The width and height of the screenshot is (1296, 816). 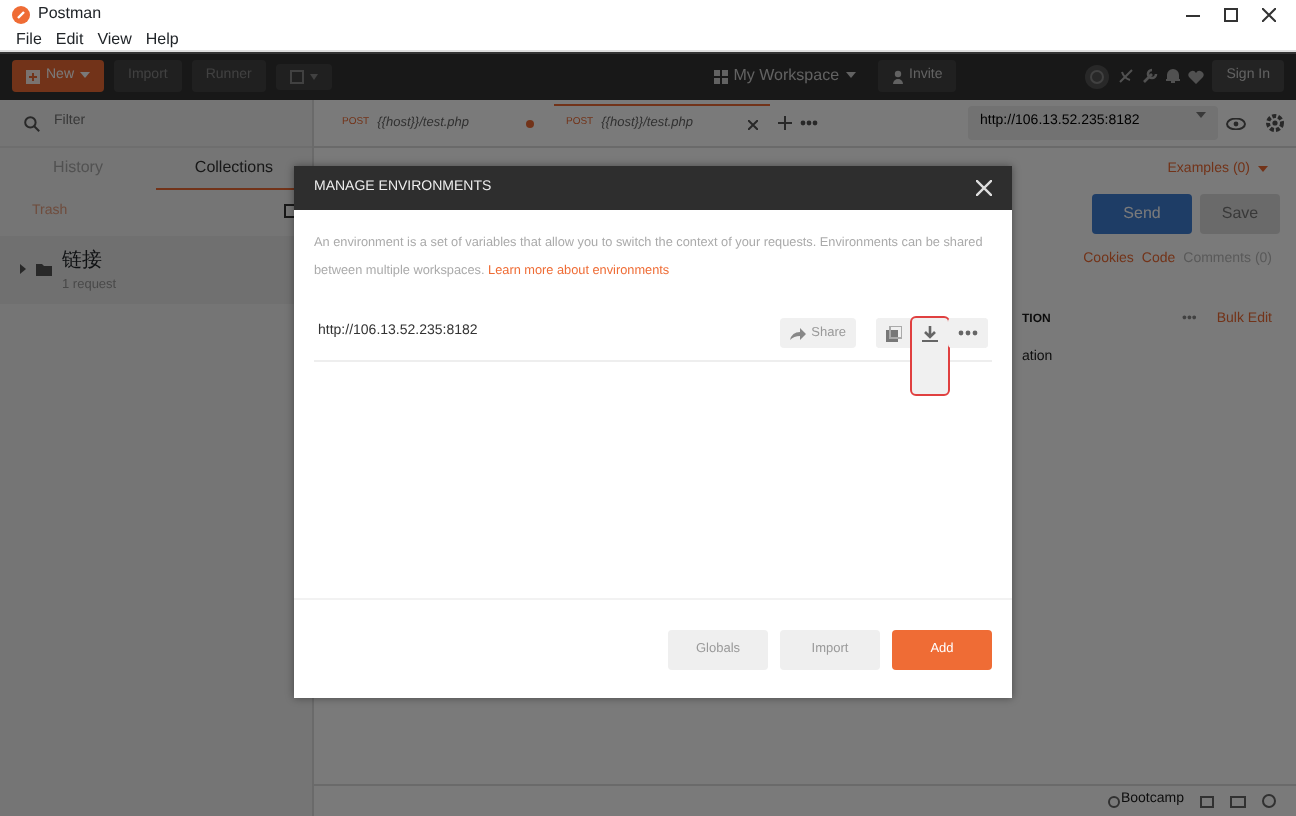 What do you see at coordinates (29, 39) in the screenshot?
I see `menu-item: File` at bounding box center [29, 39].